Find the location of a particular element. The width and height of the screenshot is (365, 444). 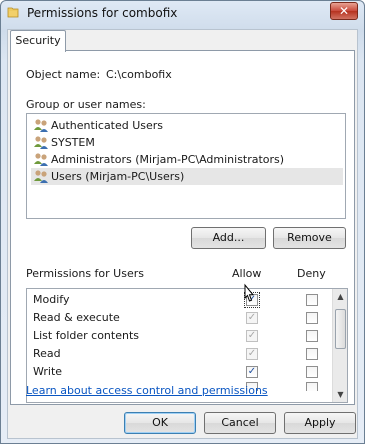

scroll-thumb is located at coordinates (340, 329).